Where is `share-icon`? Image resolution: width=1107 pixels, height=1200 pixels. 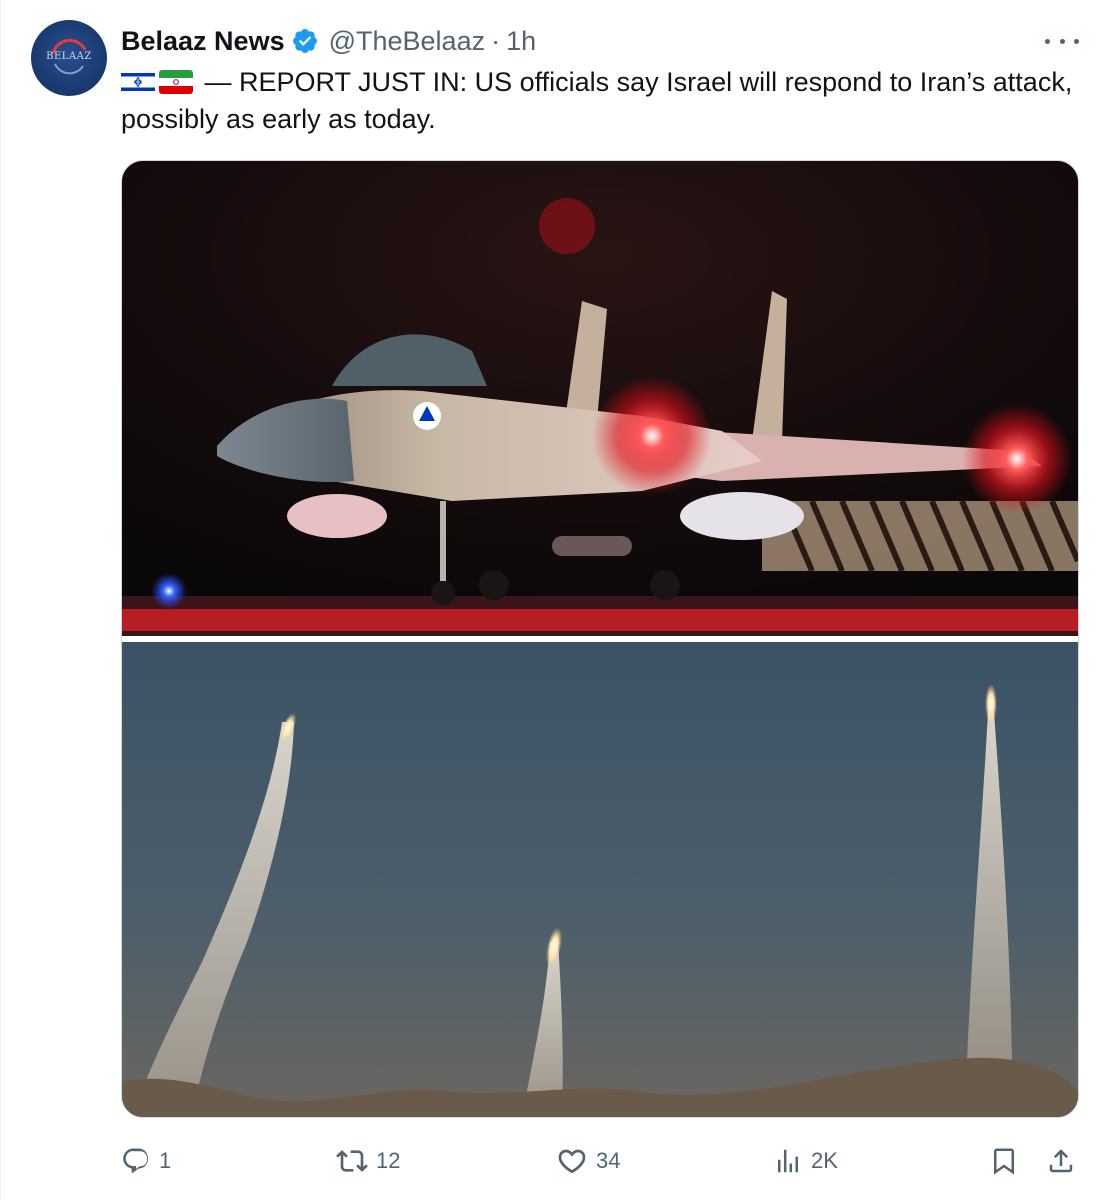
share-icon is located at coordinates (1061, 1161).